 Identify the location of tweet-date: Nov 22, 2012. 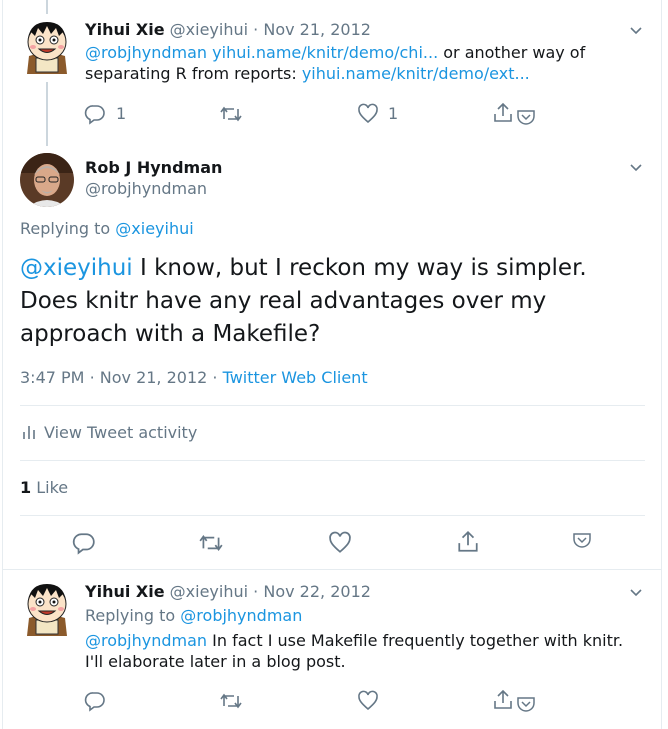
(317, 591).